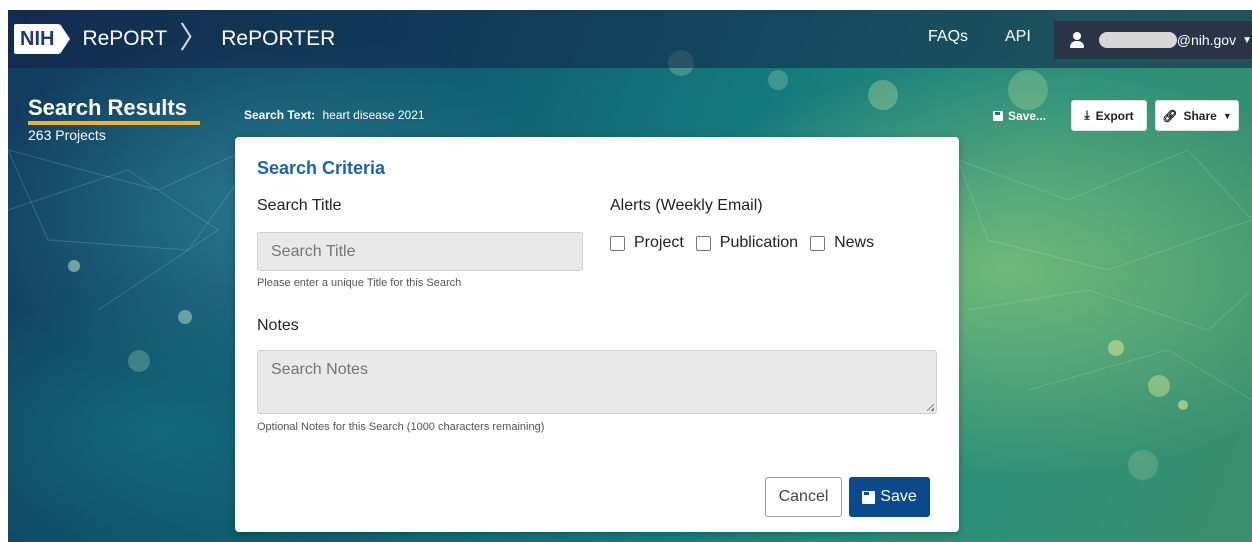 The height and width of the screenshot is (542, 1252). I want to click on nav-link-api: API, so click(1018, 37).